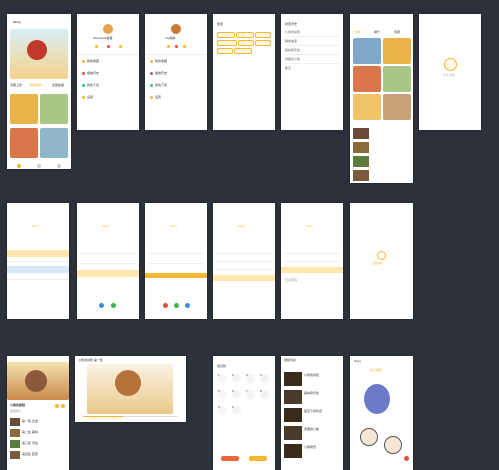 This screenshot has height=470, width=499. Describe the element at coordinates (313, 411) in the screenshot. I see `video-title: 星空下的约定` at that location.